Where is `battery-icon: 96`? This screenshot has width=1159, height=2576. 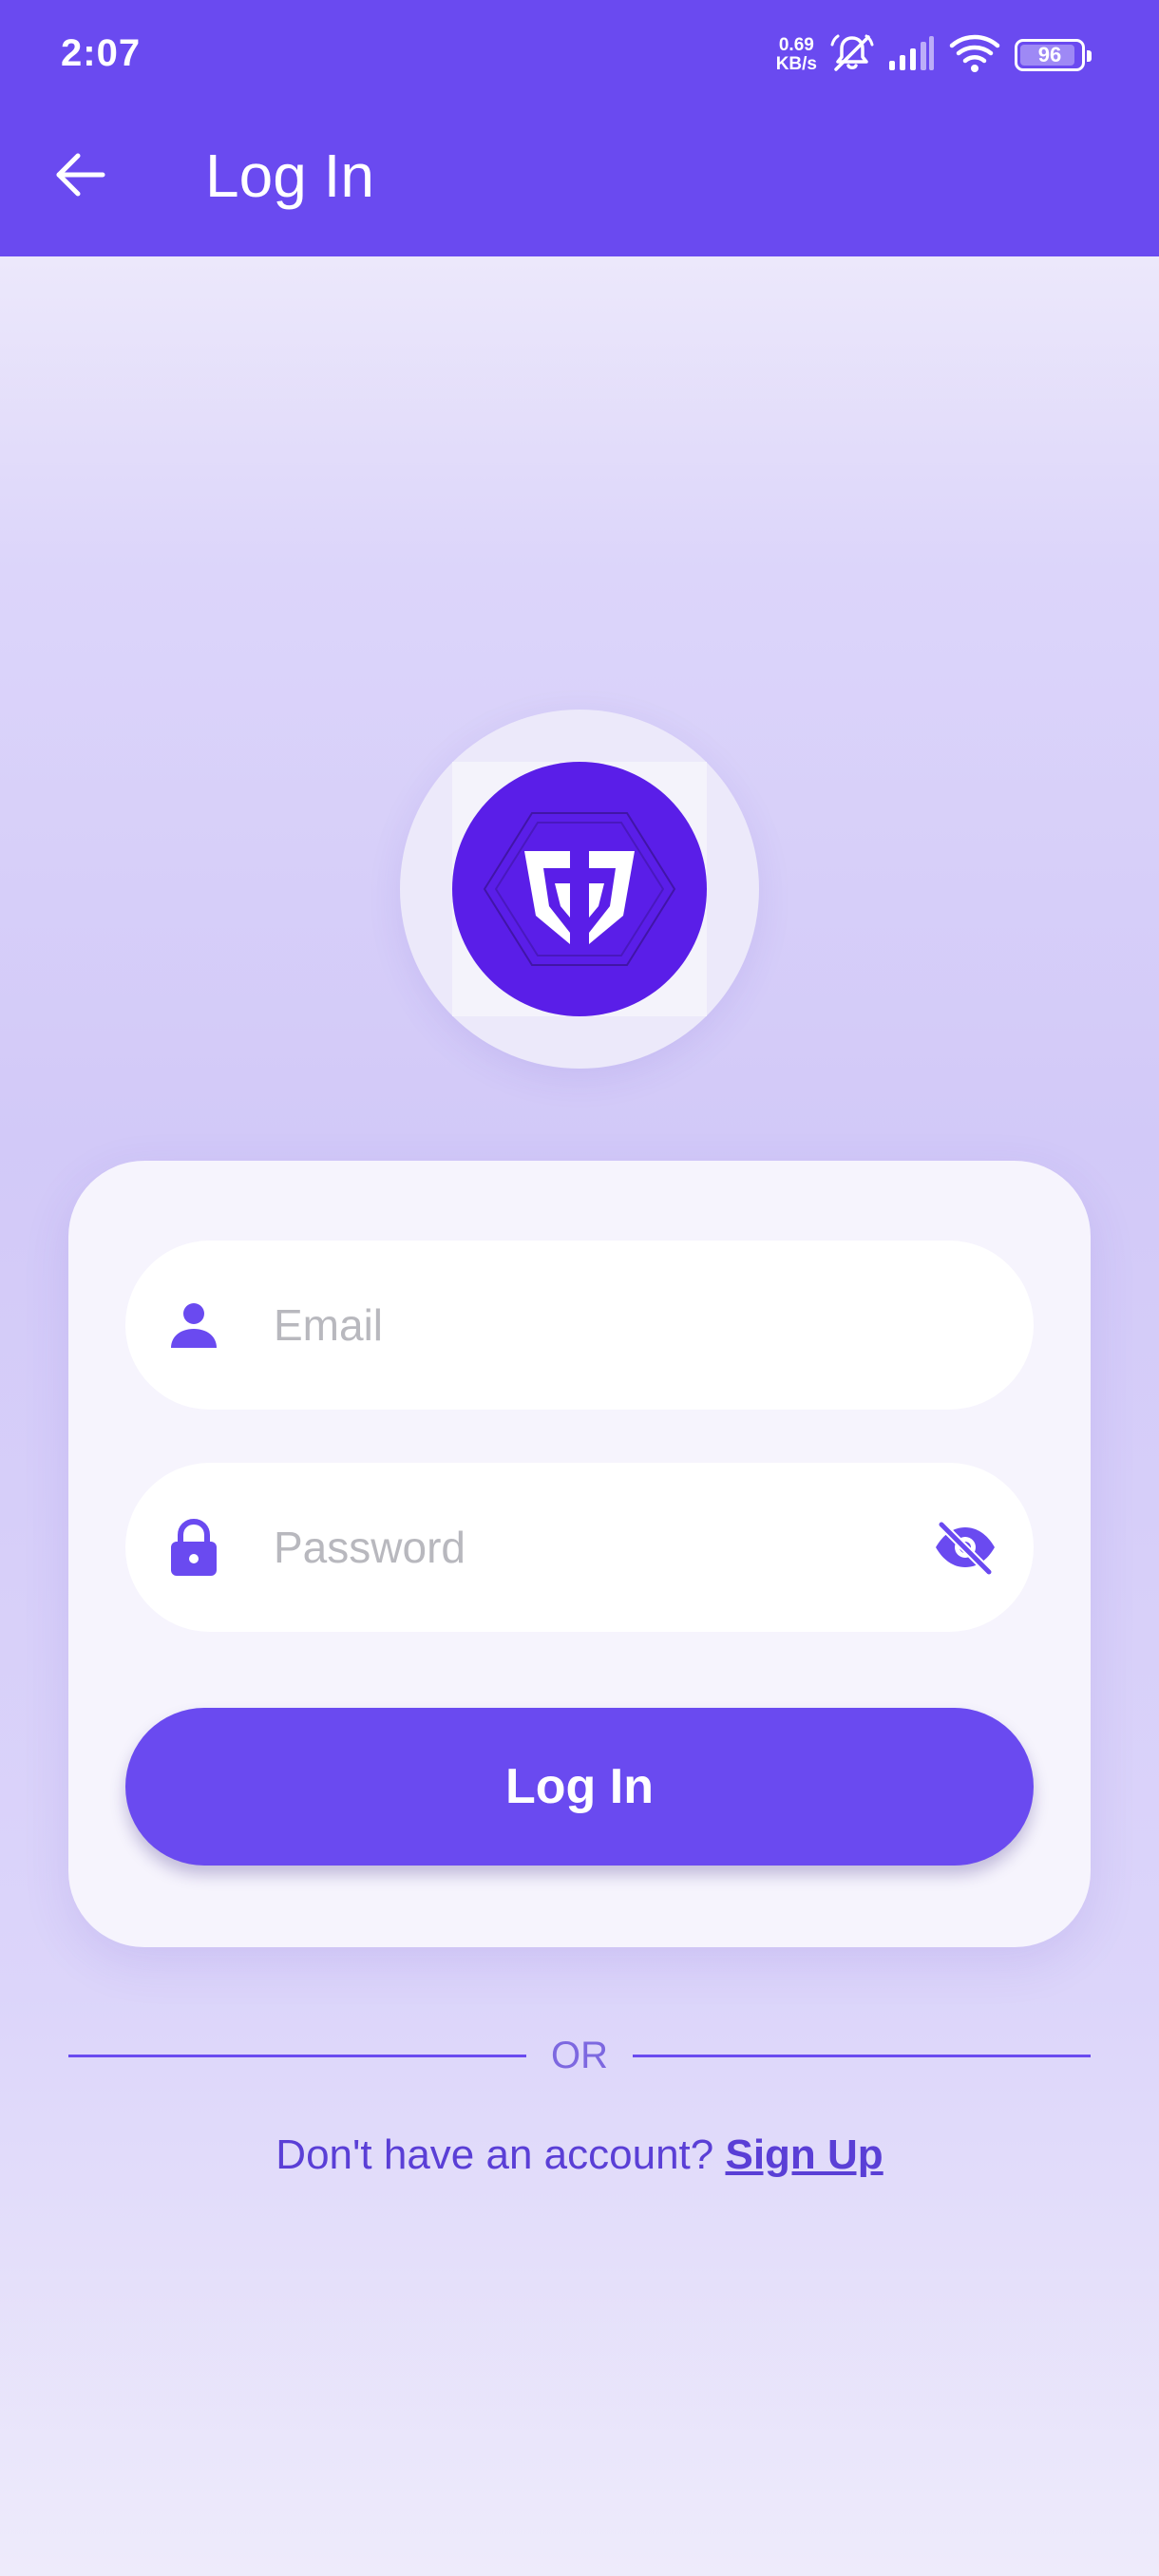 battery-icon: 96 is located at coordinates (1053, 55).